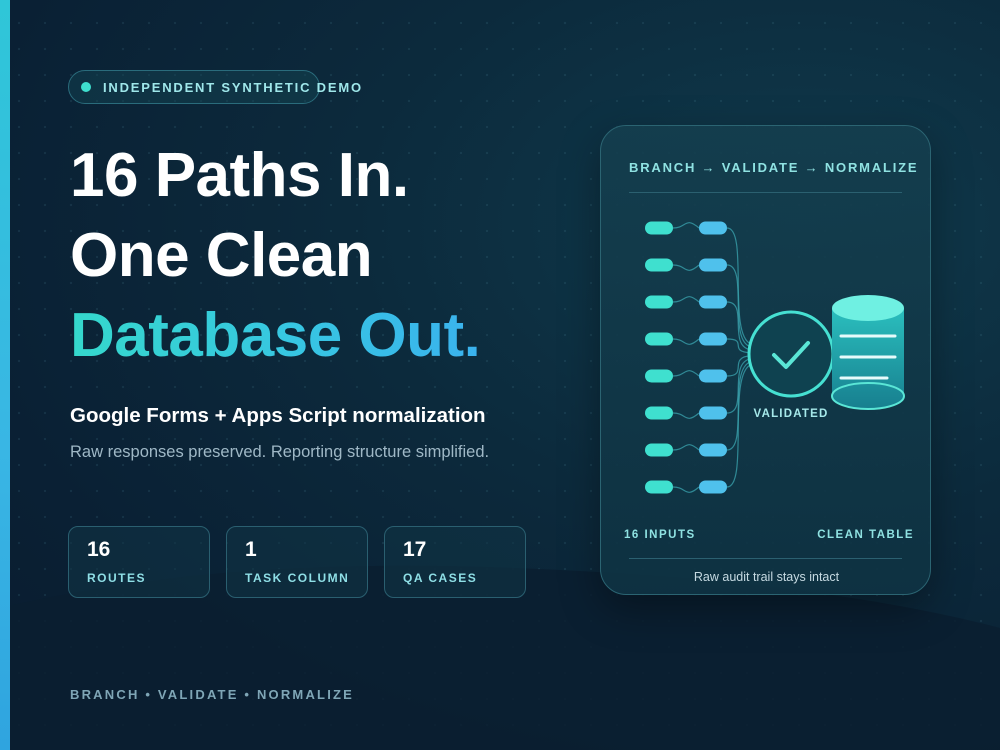 The image size is (1000, 750). I want to click on stat-label: QA CASES, so click(440, 578).